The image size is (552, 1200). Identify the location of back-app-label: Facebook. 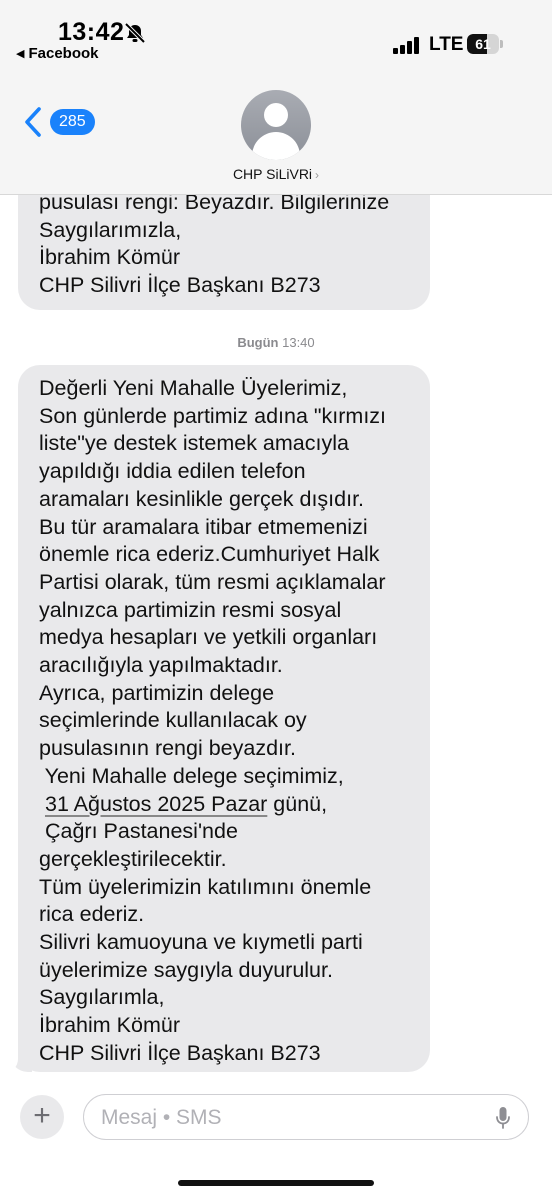
(63, 53).